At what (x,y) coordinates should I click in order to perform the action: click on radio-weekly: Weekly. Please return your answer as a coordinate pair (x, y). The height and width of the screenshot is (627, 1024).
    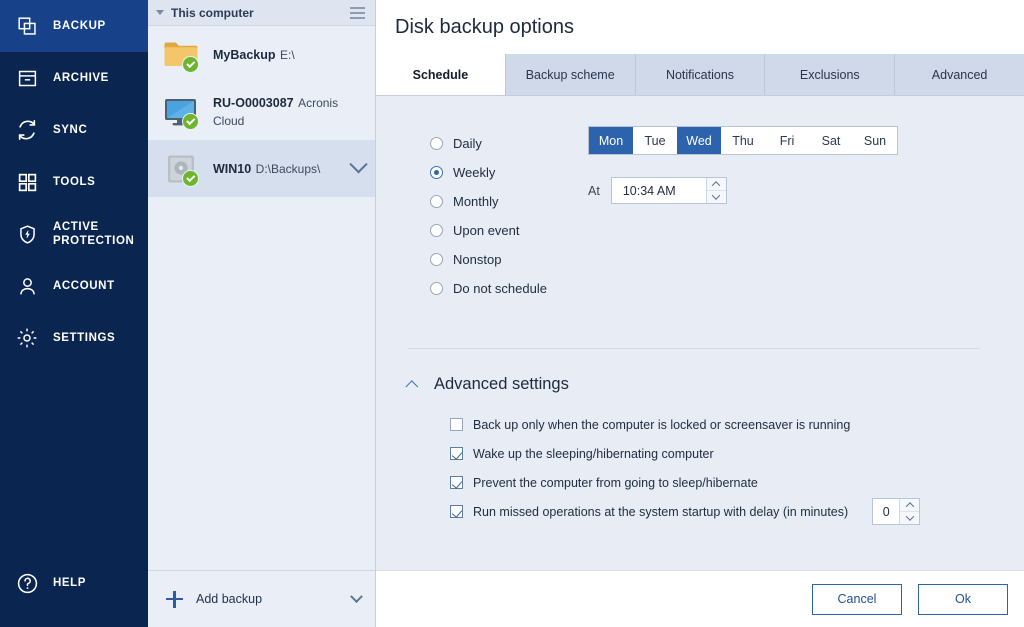
    Looking at the image, I should click on (494, 172).